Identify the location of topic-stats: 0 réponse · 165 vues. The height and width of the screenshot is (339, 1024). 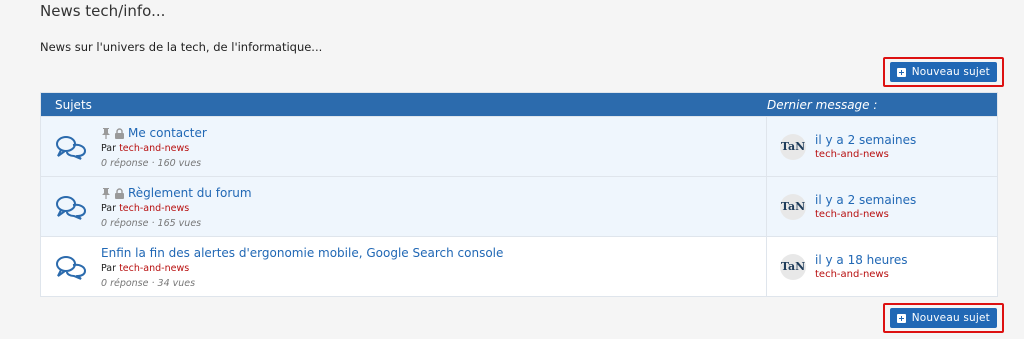
(151, 223).